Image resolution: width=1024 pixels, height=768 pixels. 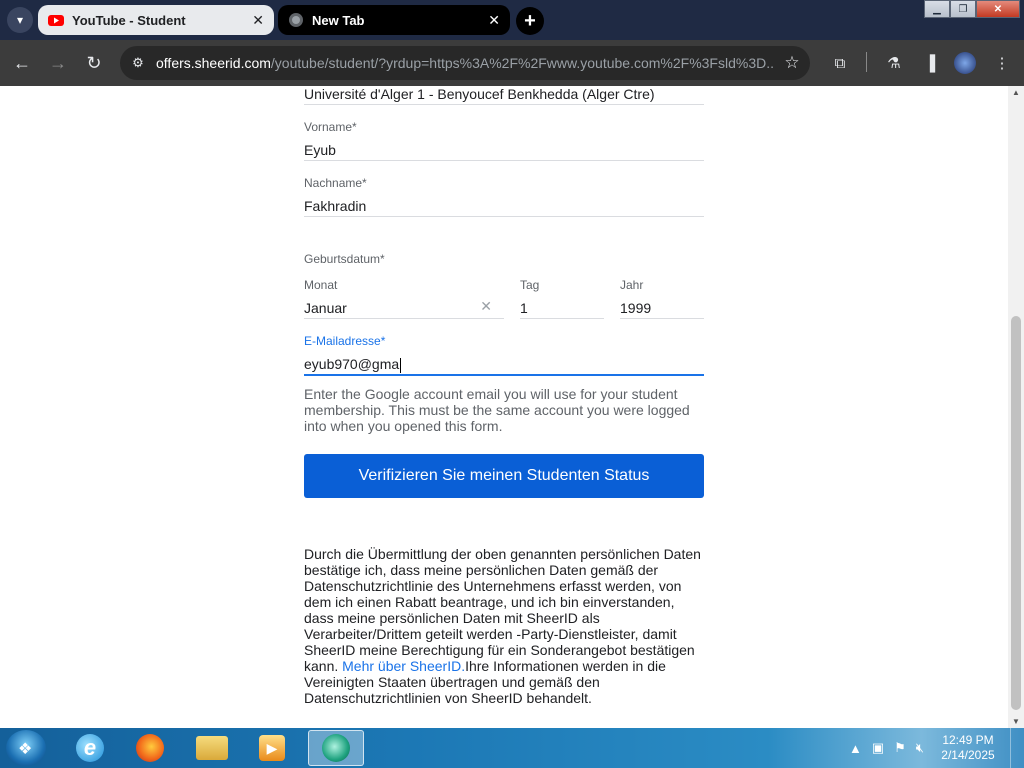 I want to click on file-explorer-taskbar-button, so click(x=212, y=748).